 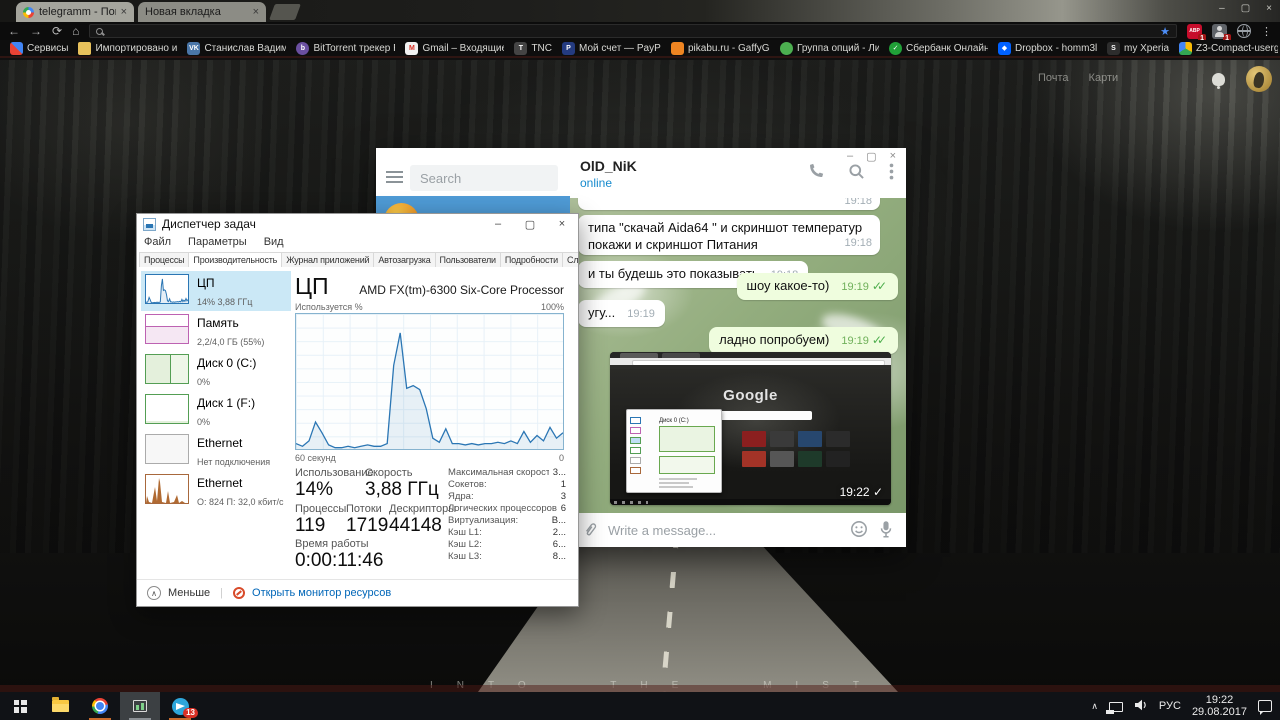 What do you see at coordinates (1244, 31) in the screenshot?
I see `globe-extension-icon` at bounding box center [1244, 31].